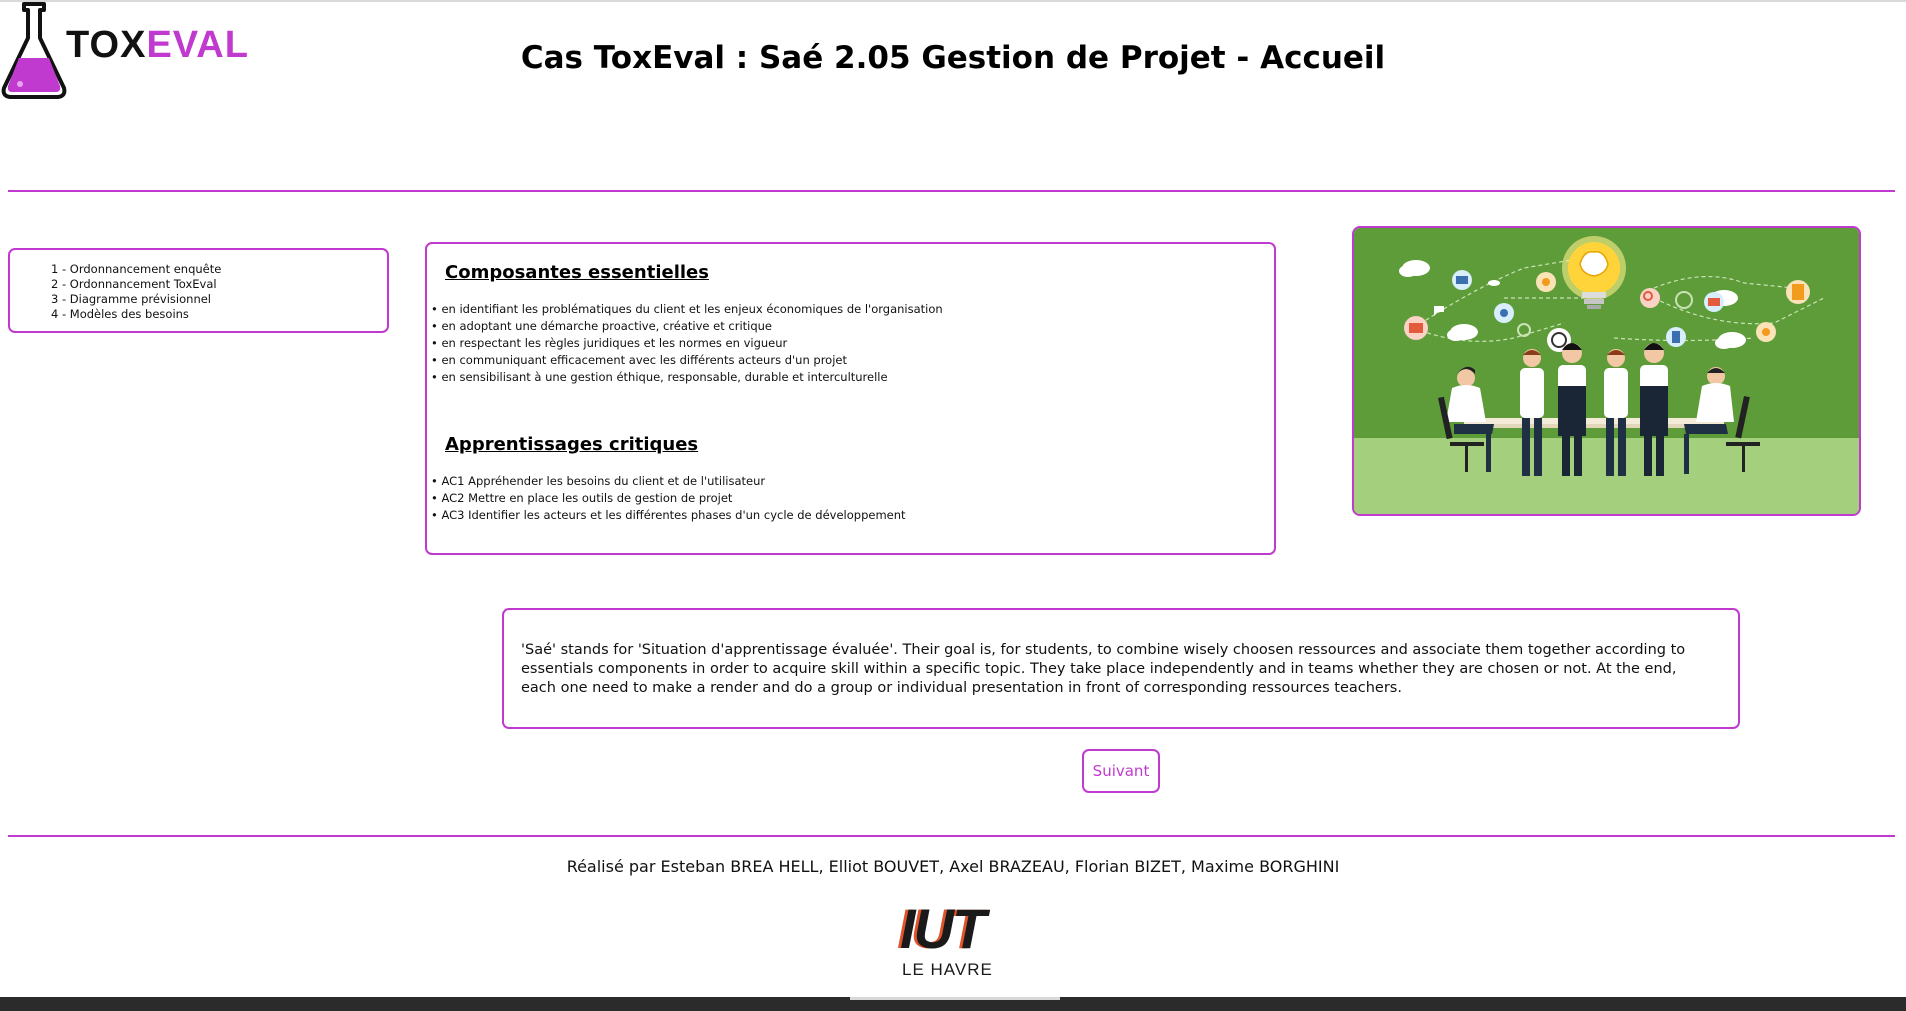  I want to click on composantes-title: Composantes essentielles, so click(577, 272).